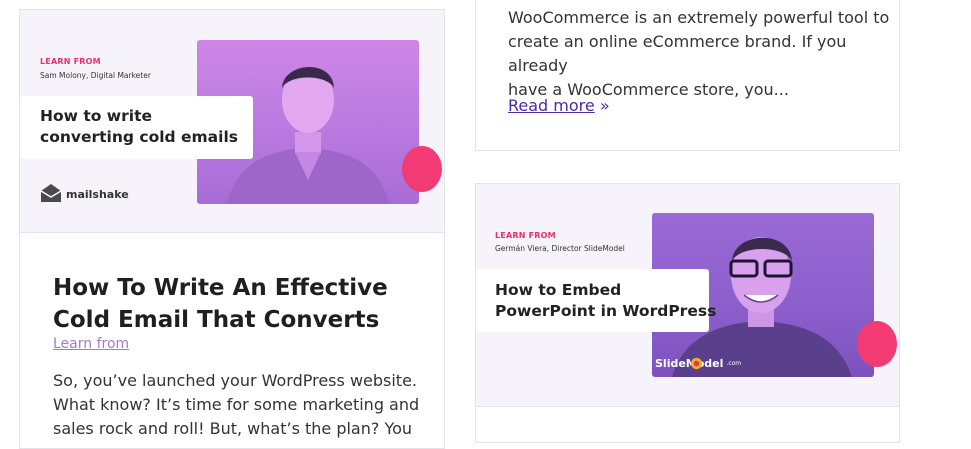 The width and height of the screenshot is (971, 449). What do you see at coordinates (604, 105) in the screenshot?
I see `chevron-double-right-icon: »` at bounding box center [604, 105].